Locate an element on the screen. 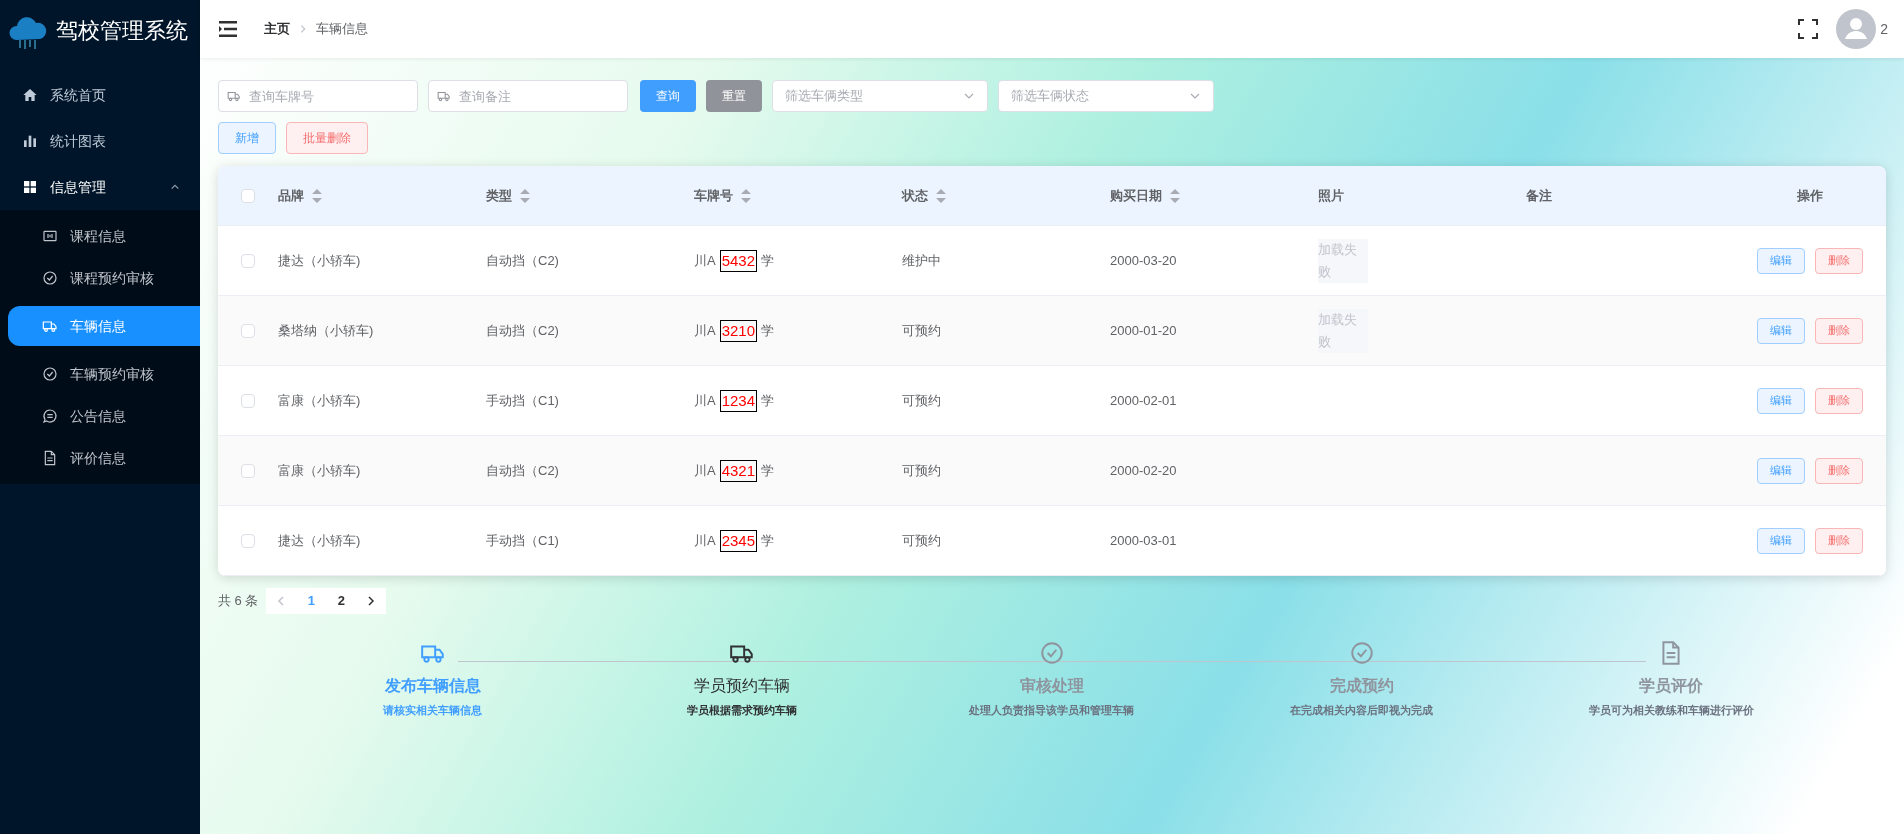 This screenshot has height=834, width=1904. table-cell-text: 2000-03-20 is located at coordinates (1144, 260).